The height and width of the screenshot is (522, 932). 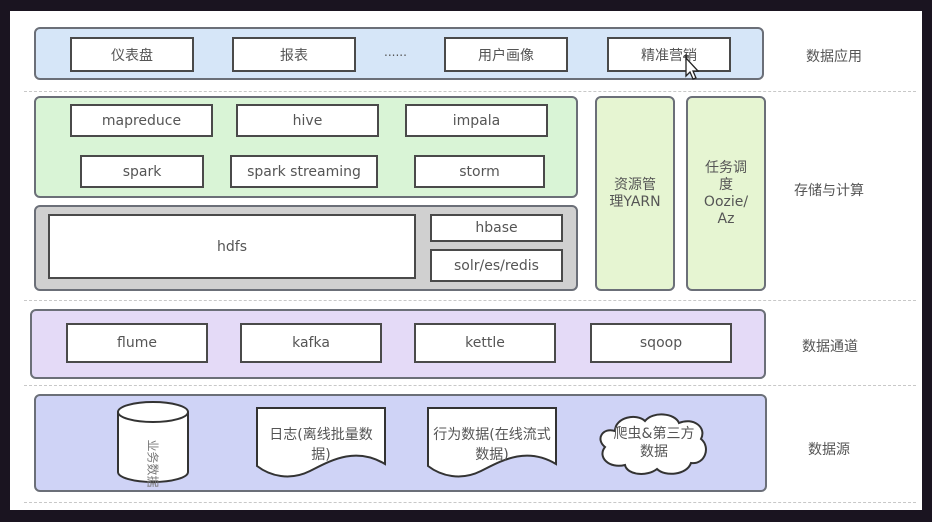 I want to click on compute-storm: storm, so click(x=479, y=171).